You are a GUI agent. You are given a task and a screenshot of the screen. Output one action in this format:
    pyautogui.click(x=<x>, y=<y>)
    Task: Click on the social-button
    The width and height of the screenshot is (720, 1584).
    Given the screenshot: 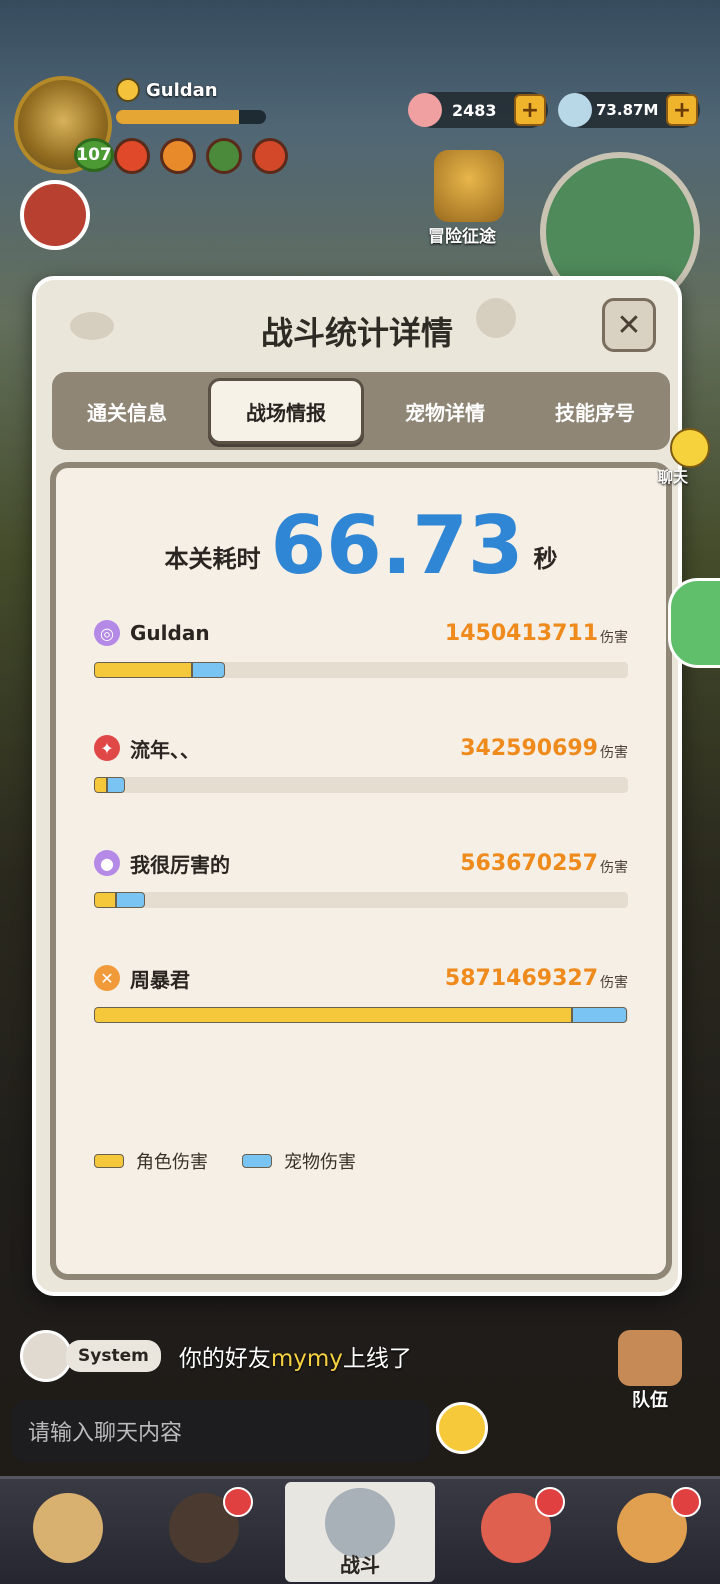 What is the action you would take?
    pyautogui.click(x=694, y=623)
    